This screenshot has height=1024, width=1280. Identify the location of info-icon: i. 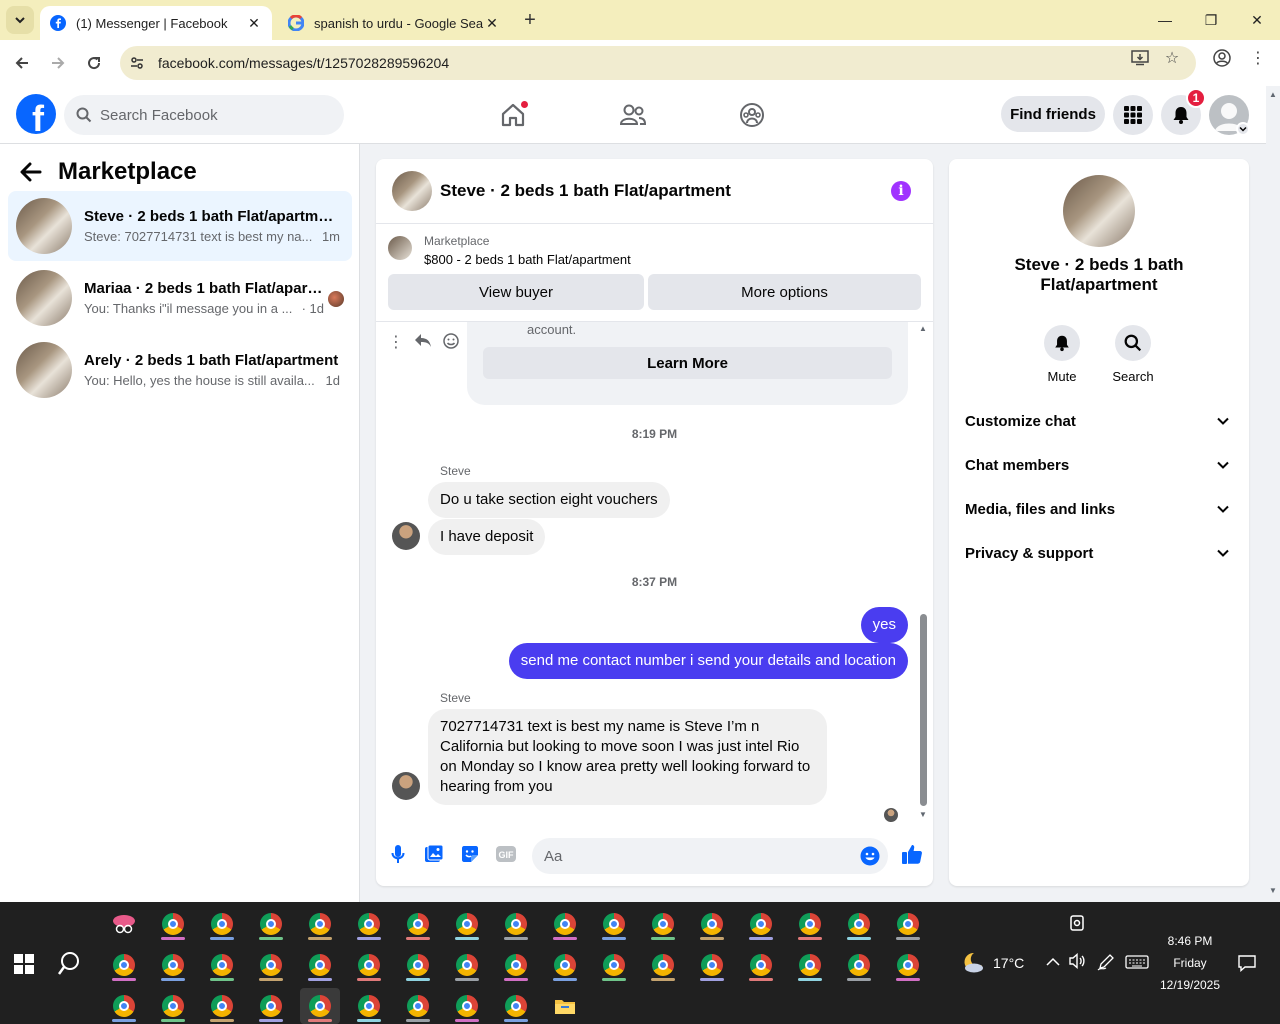
(901, 191).